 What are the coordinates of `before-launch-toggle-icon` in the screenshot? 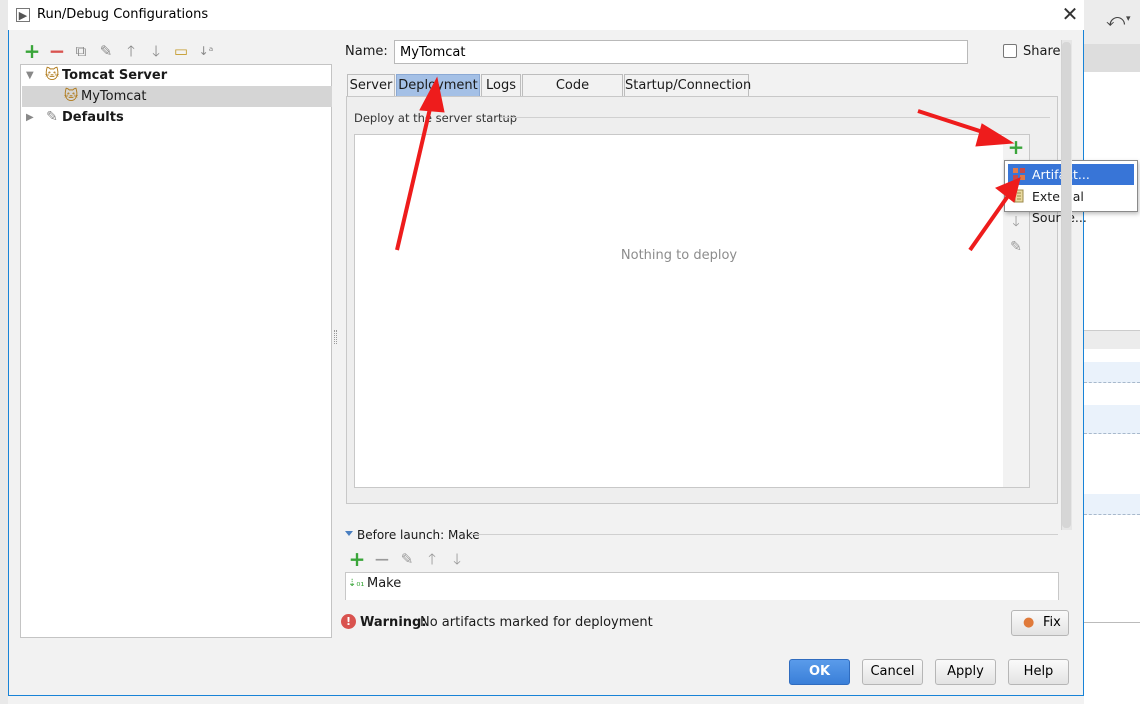 It's located at (349, 533).